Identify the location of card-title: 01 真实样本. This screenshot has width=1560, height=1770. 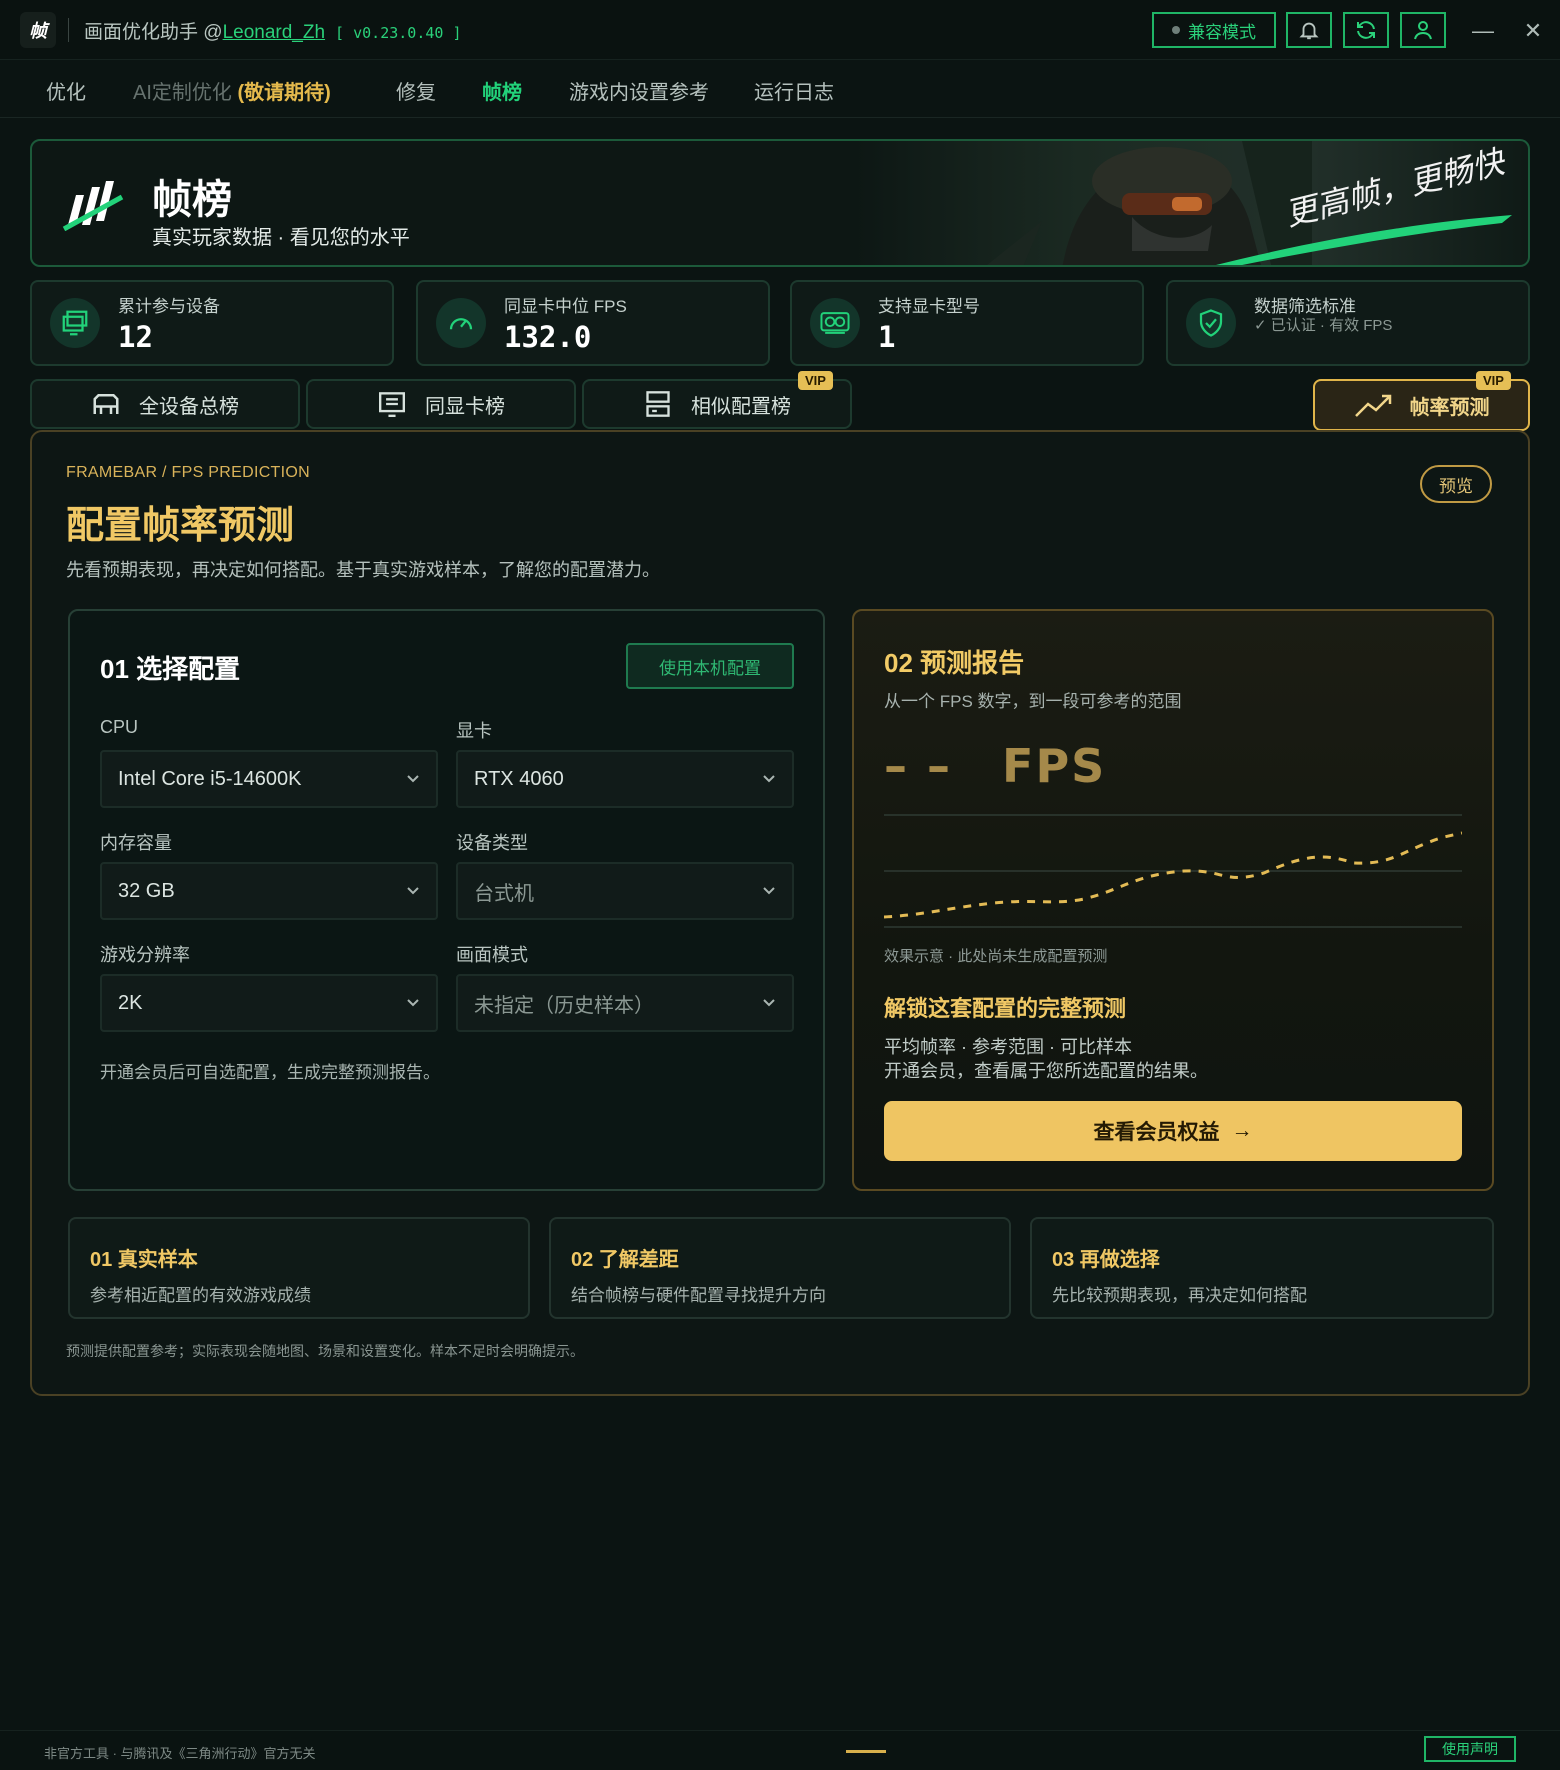
(144, 1260).